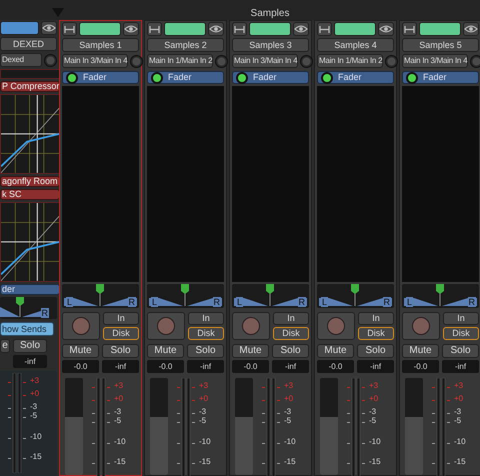 Image resolution: width=480 pixels, height=476 pixels. Describe the element at coordinates (270, 14) in the screenshot. I see `group-tab-label: Samples` at that location.